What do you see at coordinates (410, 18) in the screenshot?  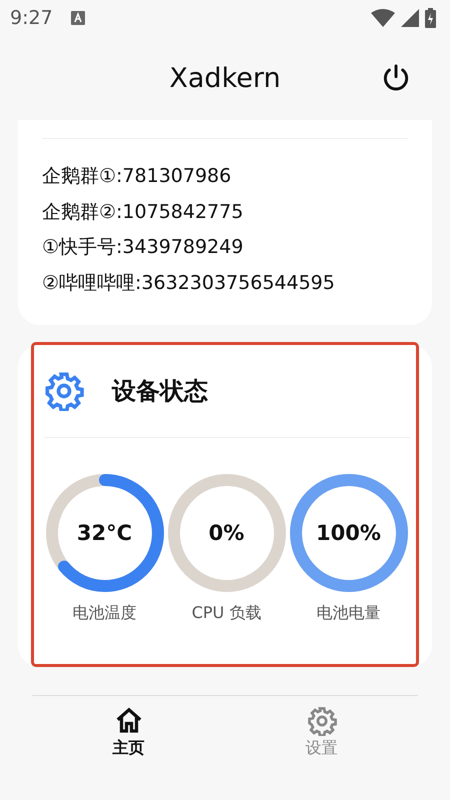 I see `signal-icon` at bounding box center [410, 18].